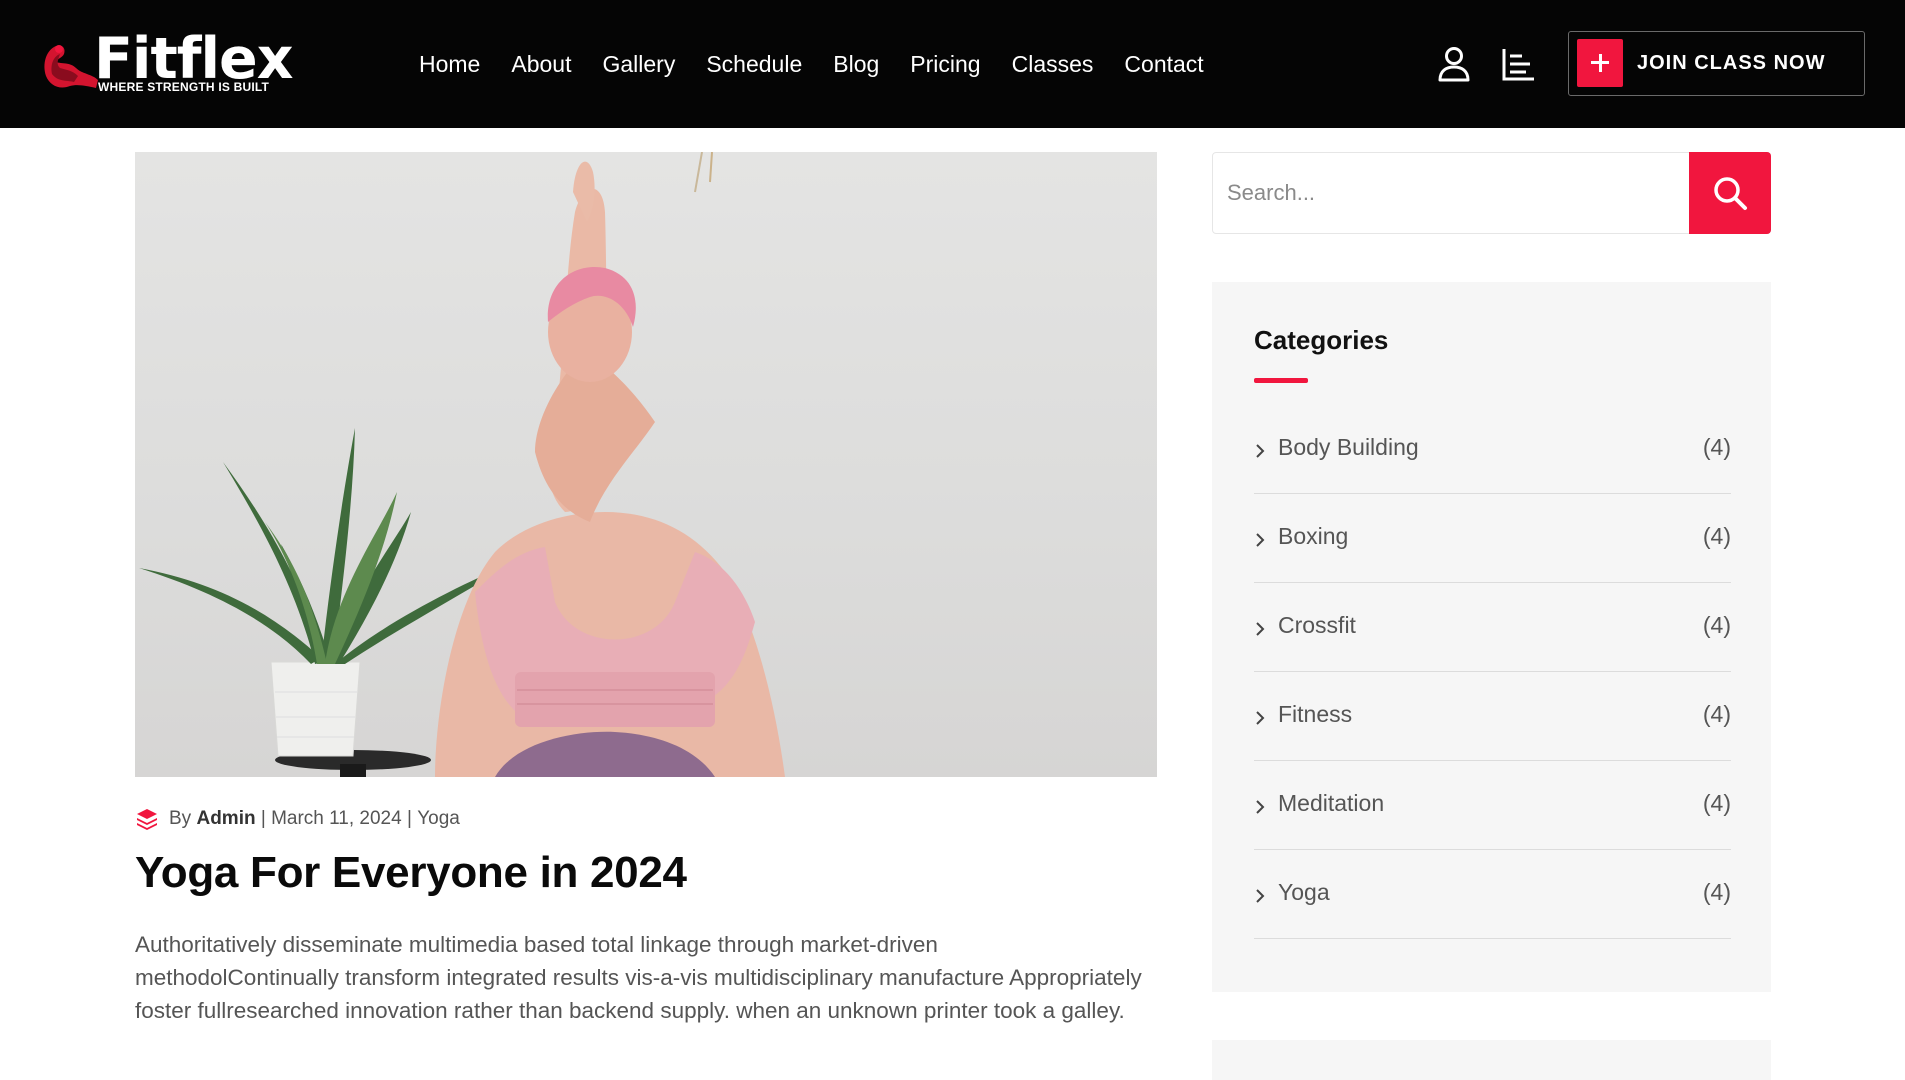 Image resolution: width=1905 pixels, height=1080 pixels. I want to click on nav-home: Home, so click(449, 64).